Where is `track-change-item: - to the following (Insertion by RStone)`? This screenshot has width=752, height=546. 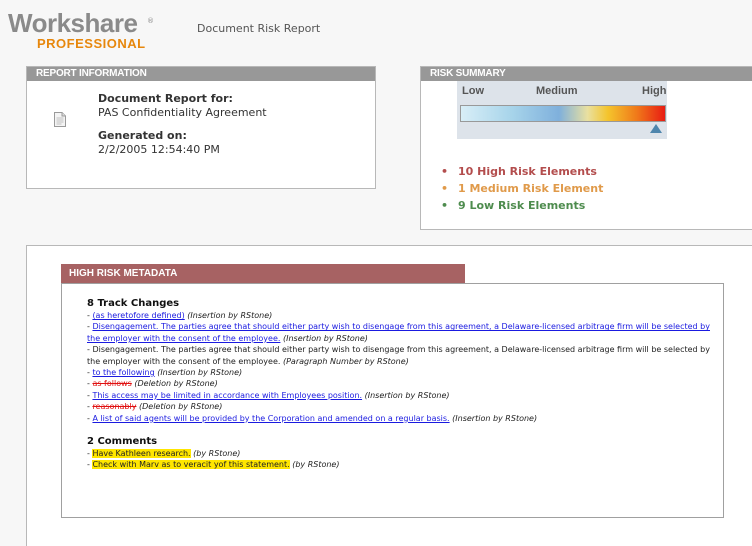
track-change-item: - to the following (Insertion by RStone) is located at coordinates (165, 373).